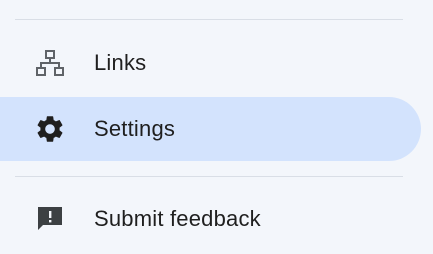  Describe the element at coordinates (177, 218) in the screenshot. I see `menu-item-label: Submit feedback` at that location.